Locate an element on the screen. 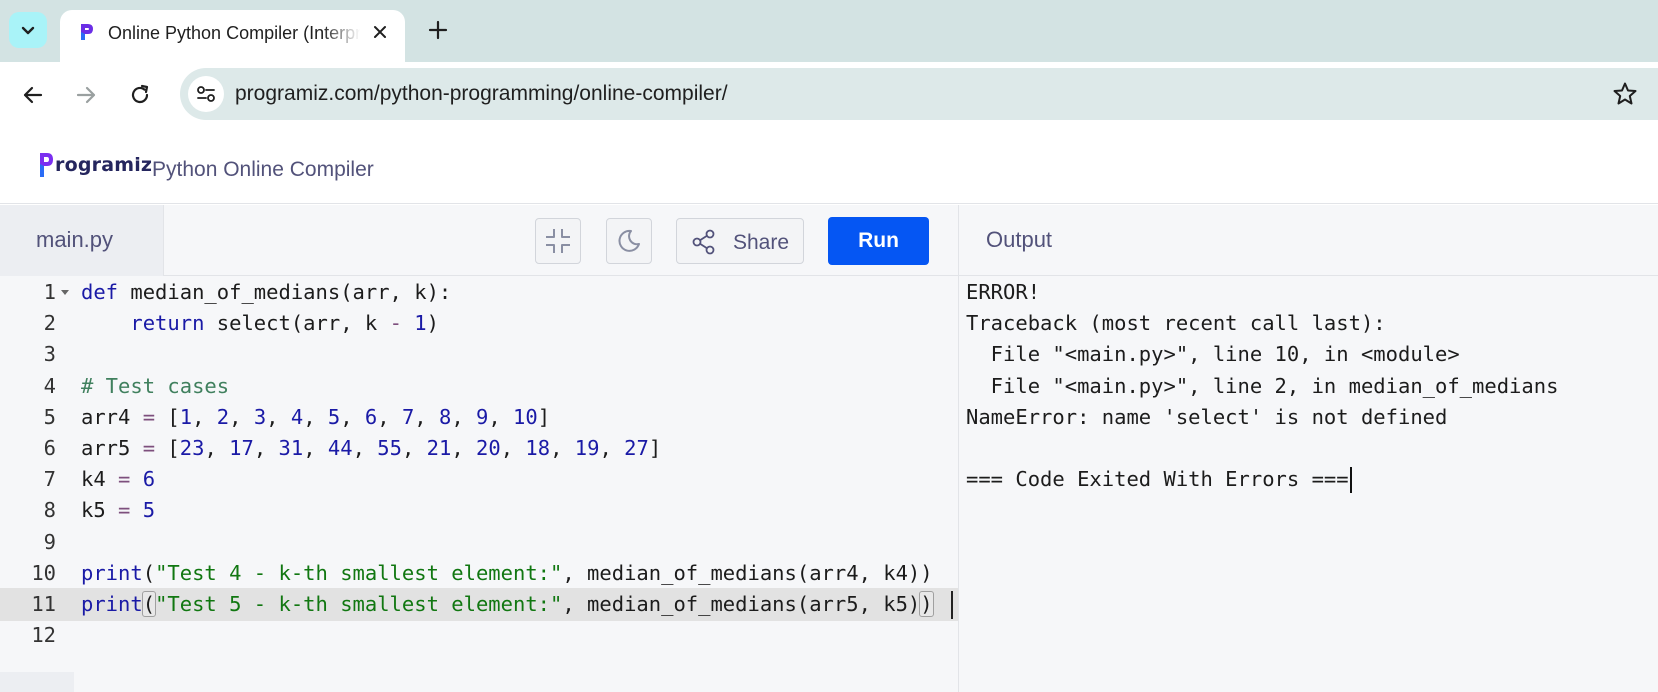 Image resolution: width=1658 pixels, height=692 pixels. reload-button is located at coordinates (140, 95).